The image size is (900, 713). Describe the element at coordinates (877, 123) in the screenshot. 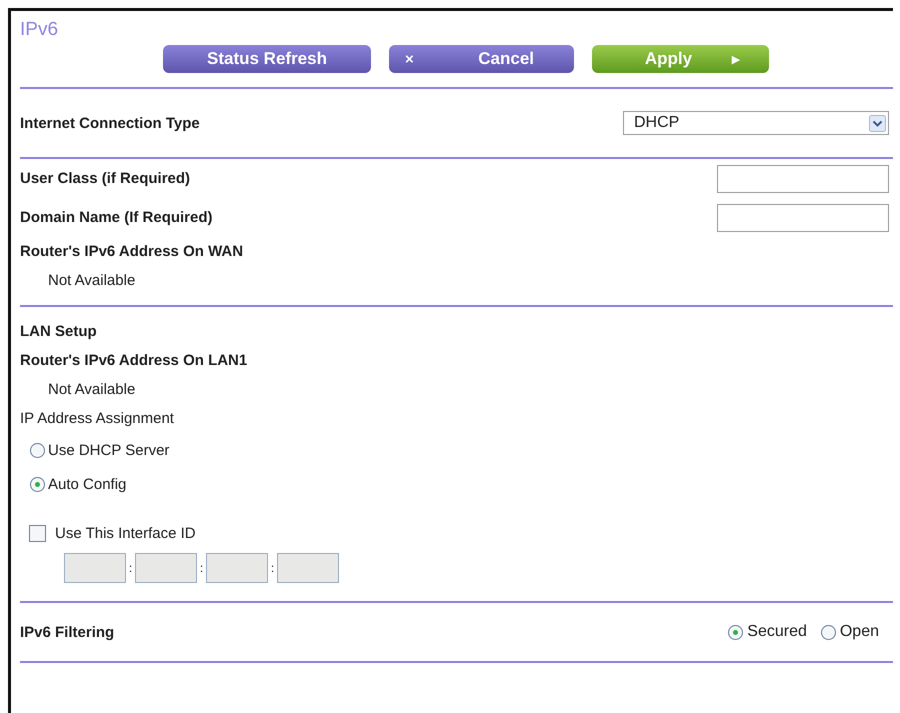

I see `chevron-down-icon` at that location.